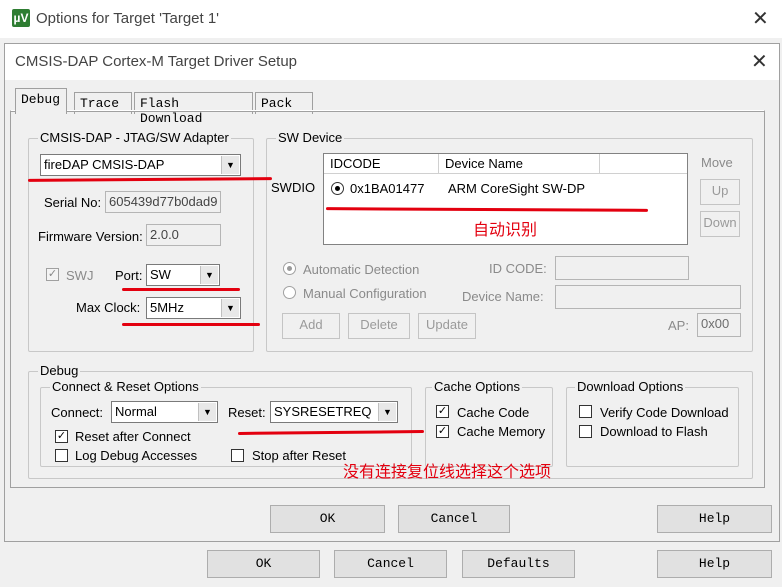 This screenshot has width=782, height=587. What do you see at coordinates (133, 436) in the screenshot?
I see `reset-after-connect-label: Reset after Connect` at bounding box center [133, 436].